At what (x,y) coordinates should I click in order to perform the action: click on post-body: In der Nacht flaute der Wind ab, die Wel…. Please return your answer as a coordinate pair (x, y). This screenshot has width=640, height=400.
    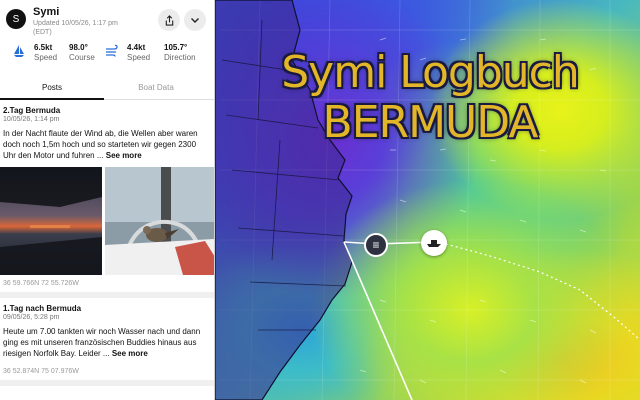
    Looking at the image, I should click on (107, 144).